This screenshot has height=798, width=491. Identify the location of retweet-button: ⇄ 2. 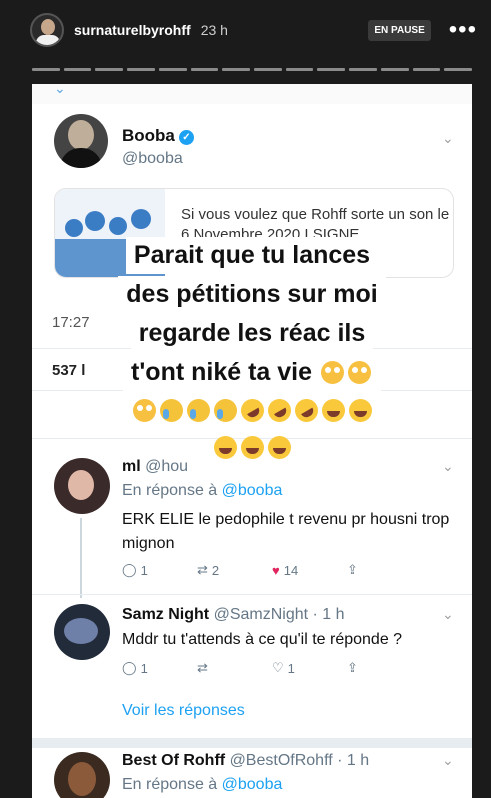
(234, 570).